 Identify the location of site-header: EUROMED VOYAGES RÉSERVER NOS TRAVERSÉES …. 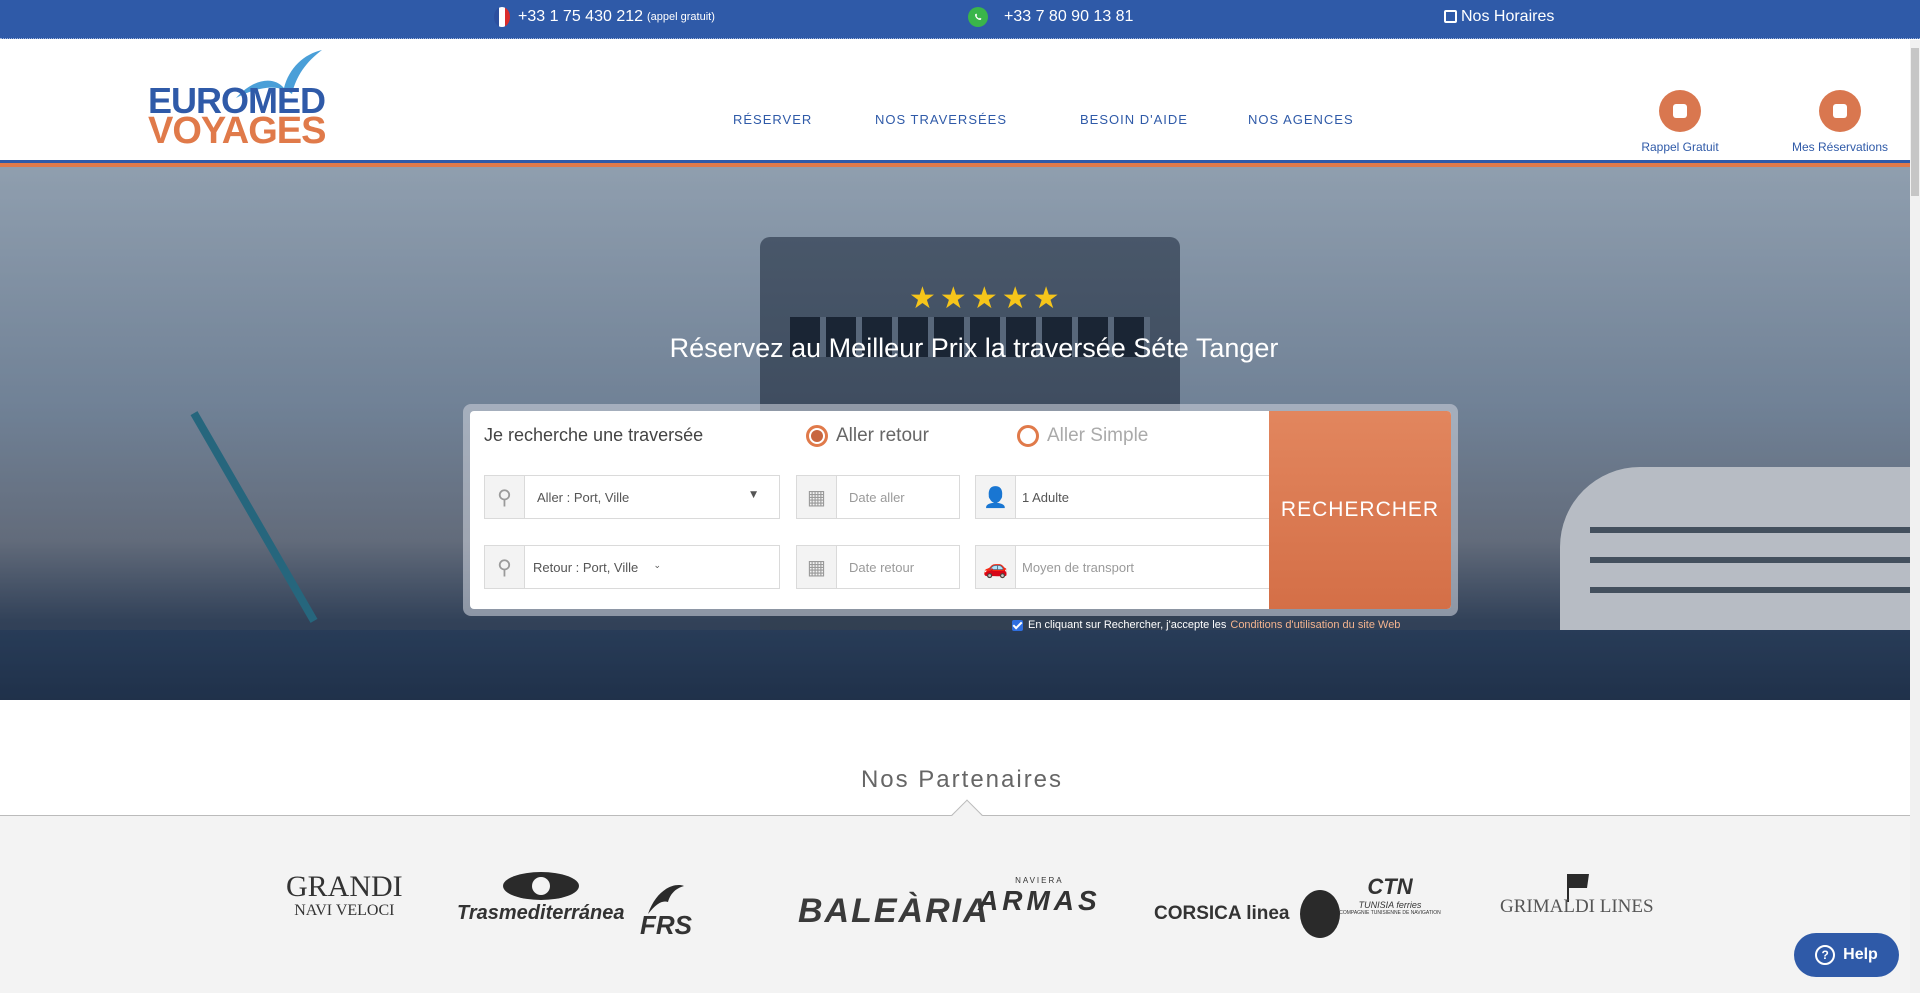
(960, 100).